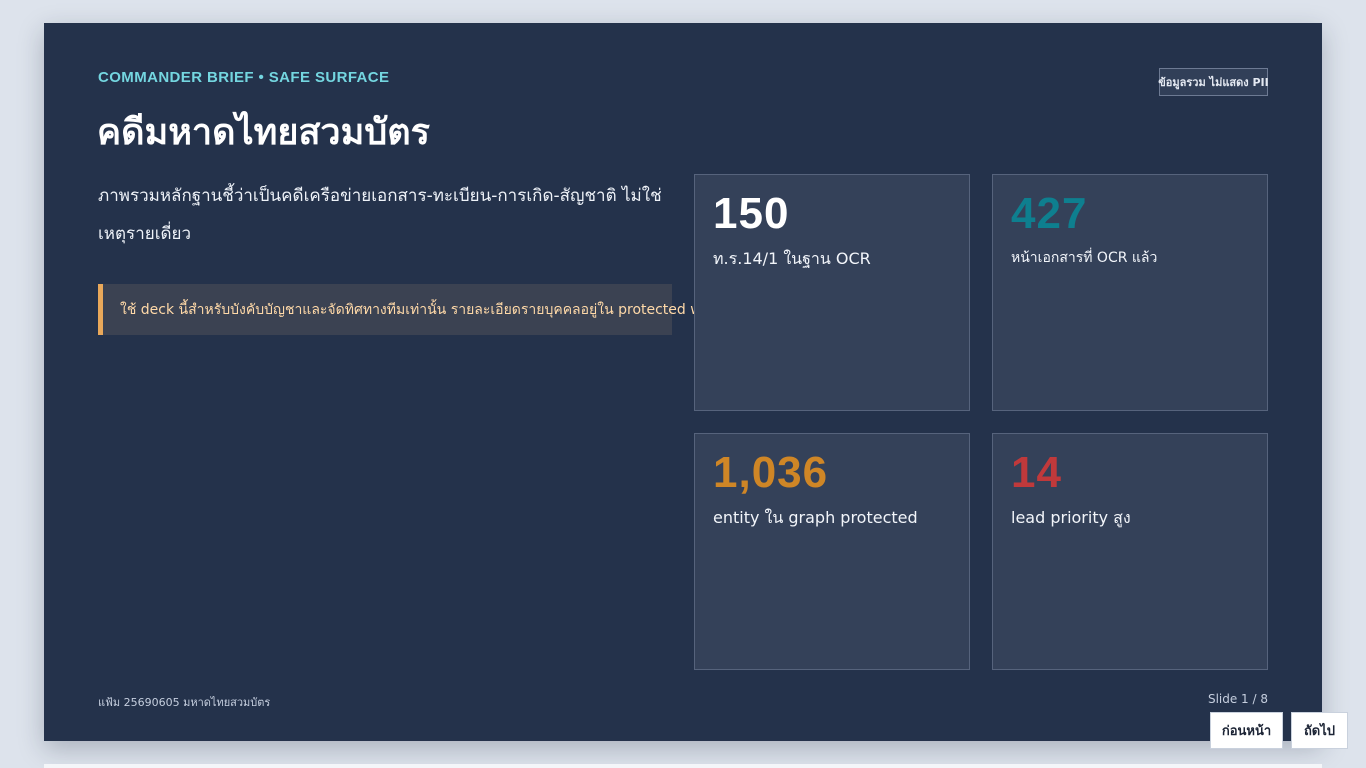  What do you see at coordinates (815, 517) in the screenshot?
I see `stat-label: entity ใน graph protected` at bounding box center [815, 517].